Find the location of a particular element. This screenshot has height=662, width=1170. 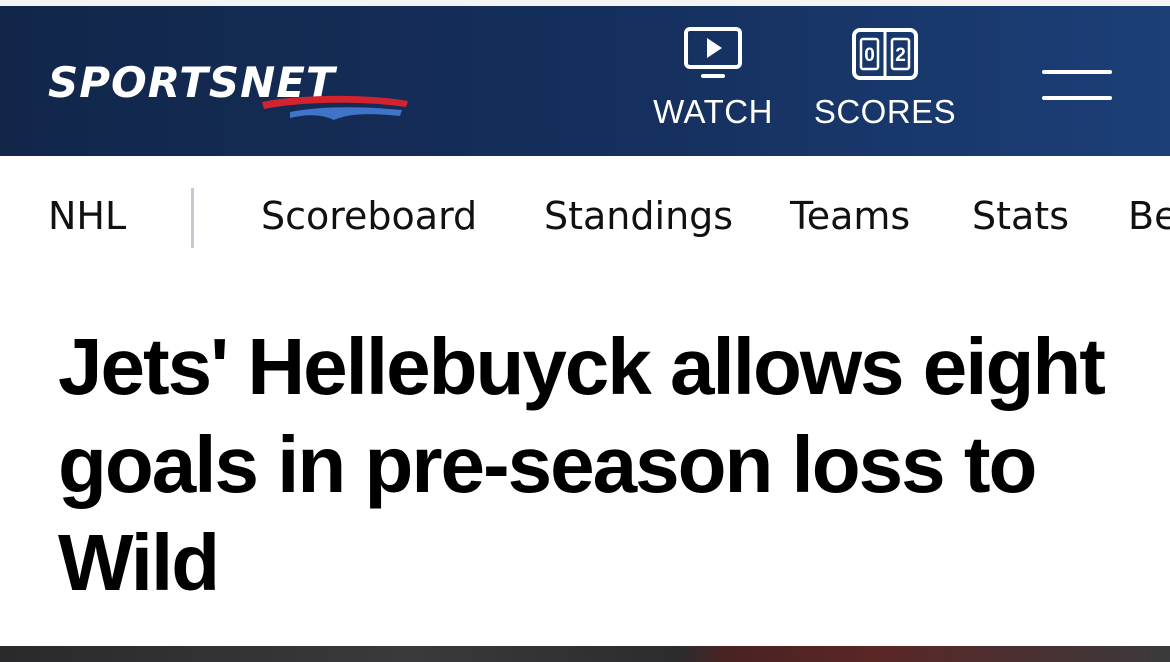

menu-line-bottom is located at coordinates (1077, 98).